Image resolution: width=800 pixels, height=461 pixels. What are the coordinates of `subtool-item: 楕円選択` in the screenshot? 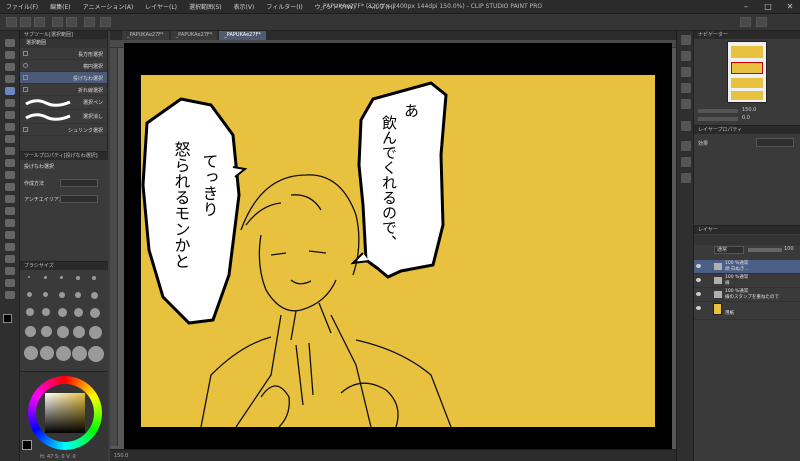 It's located at (63, 66).